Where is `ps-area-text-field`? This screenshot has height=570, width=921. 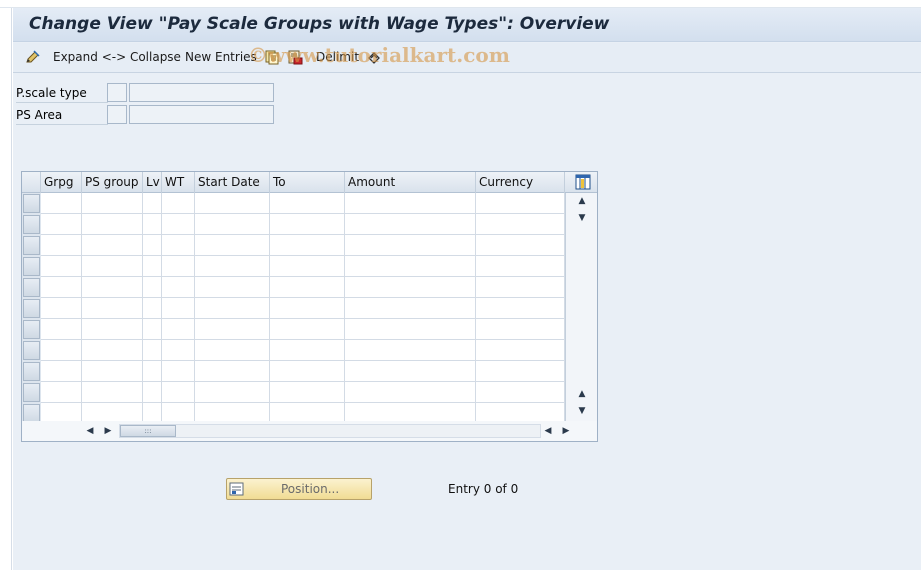 ps-area-text-field is located at coordinates (201, 114).